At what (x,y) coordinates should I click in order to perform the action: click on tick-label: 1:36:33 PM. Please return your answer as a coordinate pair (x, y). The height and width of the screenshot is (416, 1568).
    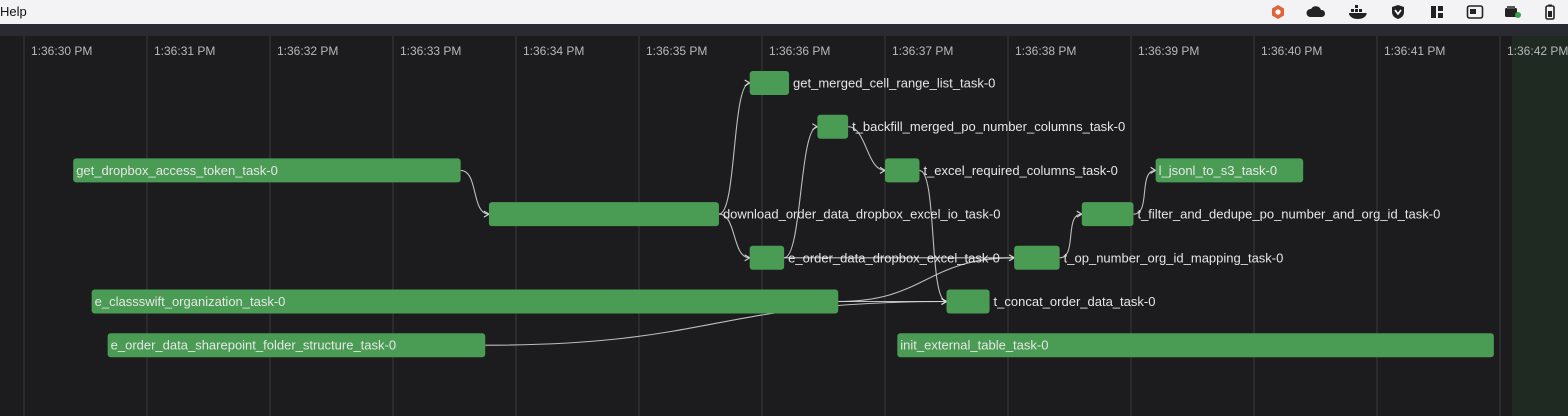
    Looking at the image, I should click on (430, 51).